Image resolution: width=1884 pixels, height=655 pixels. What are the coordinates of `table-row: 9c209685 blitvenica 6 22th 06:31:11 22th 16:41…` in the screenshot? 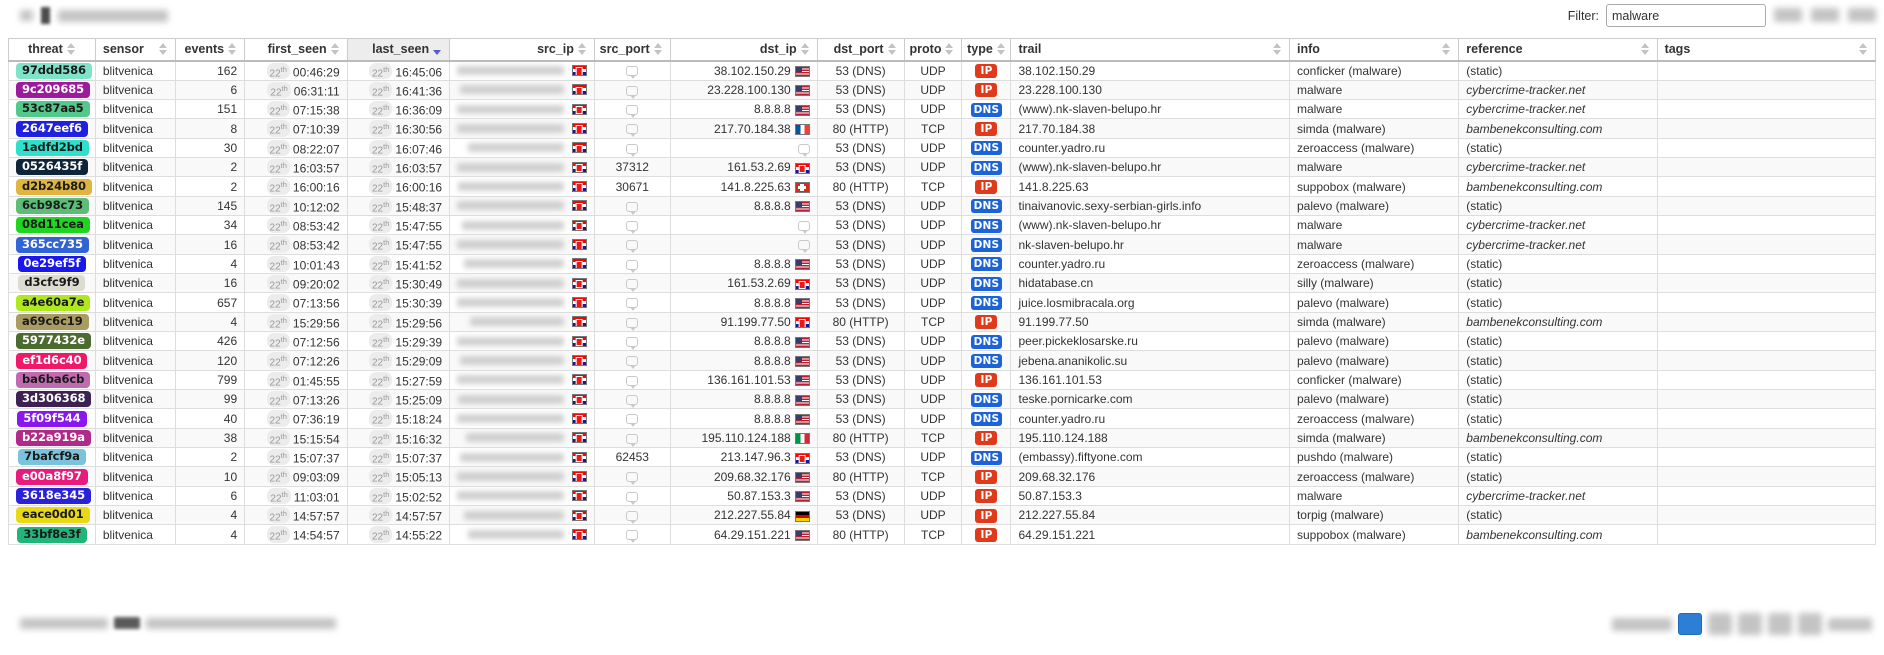 It's located at (942, 90).